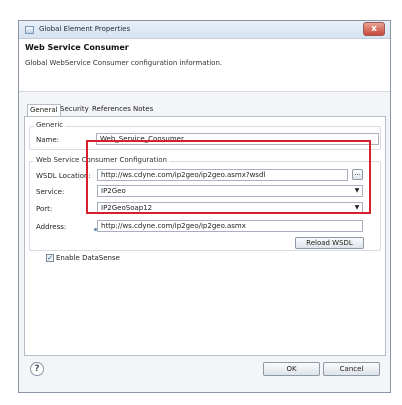  I want to click on close-button: x, so click(374, 29).